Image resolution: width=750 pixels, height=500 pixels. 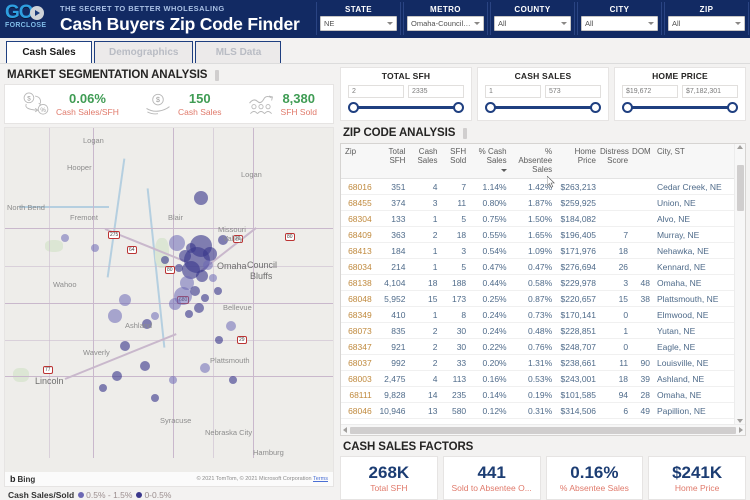 What do you see at coordinates (573, 91) in the screenshot?
I see `slider-max-input: 573` at bounding box center [573, 91].